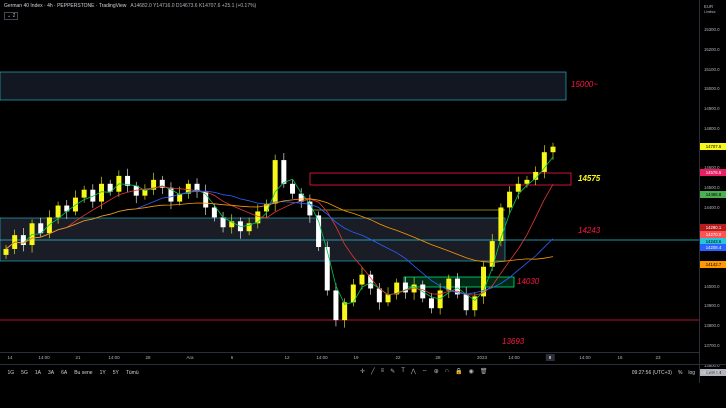 Image resolution: width=726 pixels, height=408 pixels. I want to click on indicators-collapse-button: ⌄ 2, so click(11, 16).